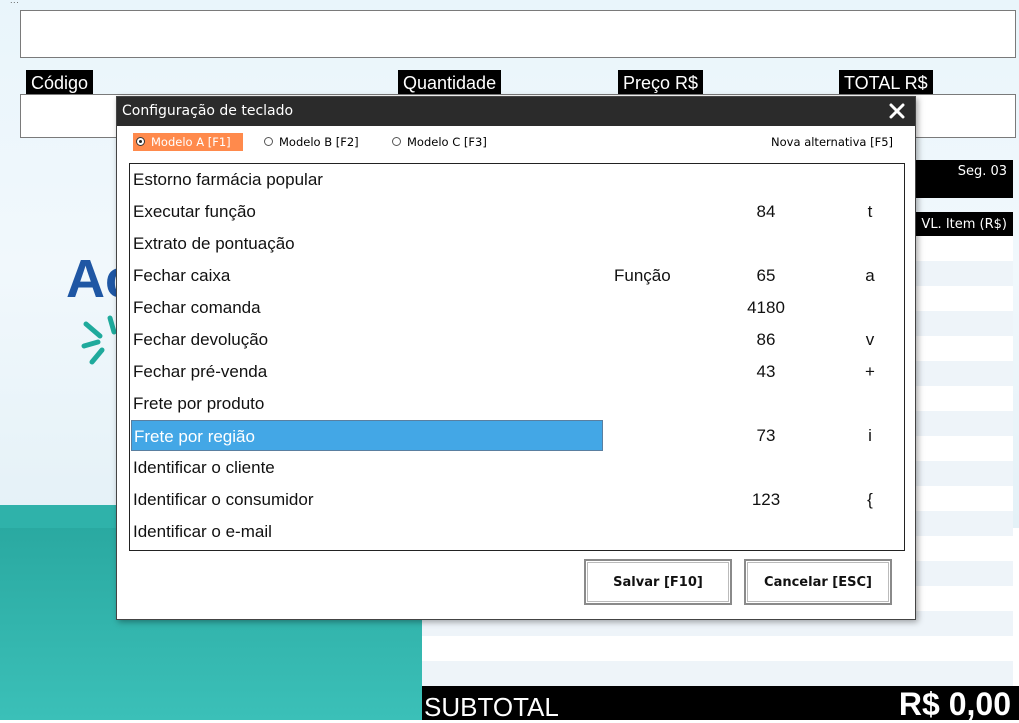 Image resolution: width=1019 pixels, height=723 pixels. I want to click on list-item-selected: Frete por região 73 i, so click(516, 436).